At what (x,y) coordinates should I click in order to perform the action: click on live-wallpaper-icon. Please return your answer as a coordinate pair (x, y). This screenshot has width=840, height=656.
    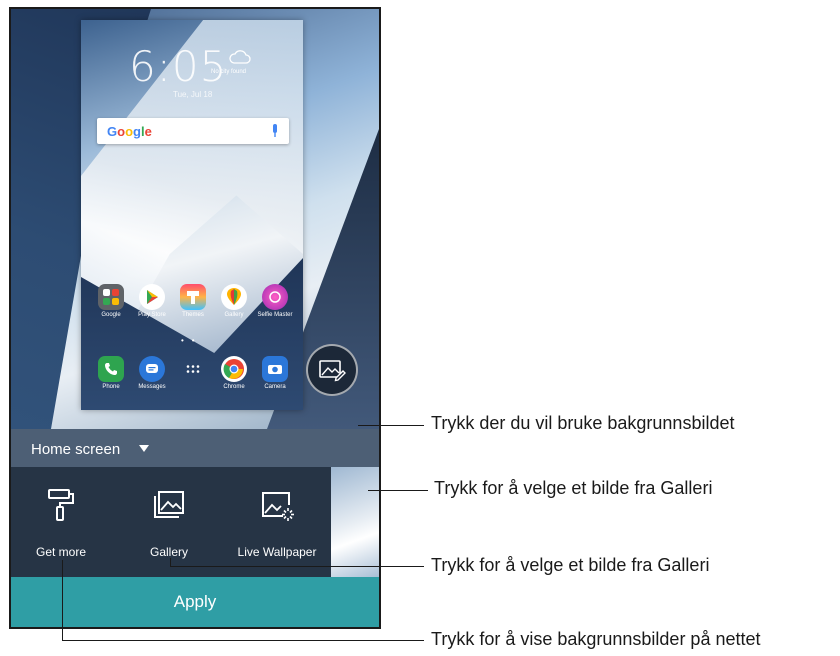
    Looking at the image, I should click on (278, 506).